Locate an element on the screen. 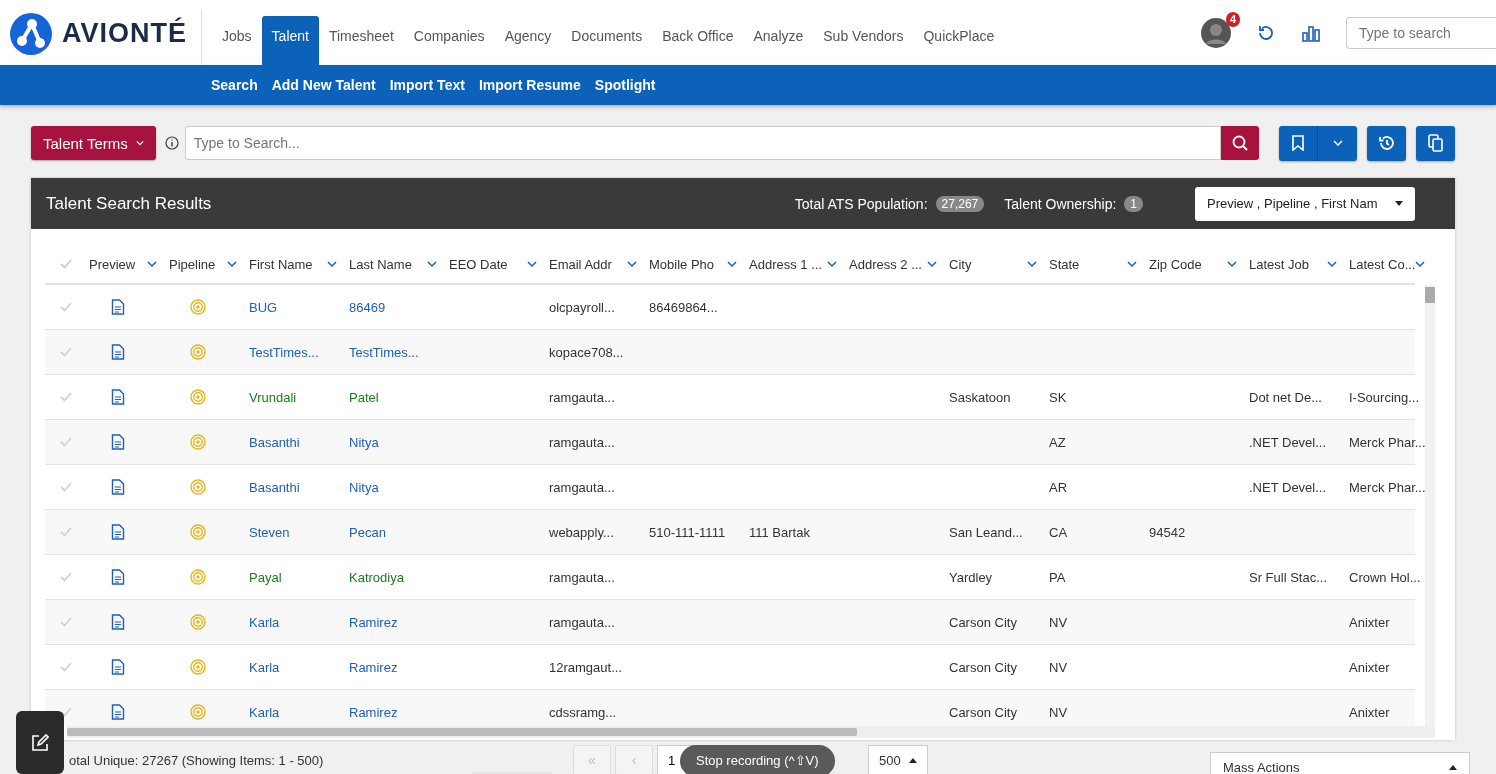  subnav-link: Spotlight is located at coordinates (625, 85).